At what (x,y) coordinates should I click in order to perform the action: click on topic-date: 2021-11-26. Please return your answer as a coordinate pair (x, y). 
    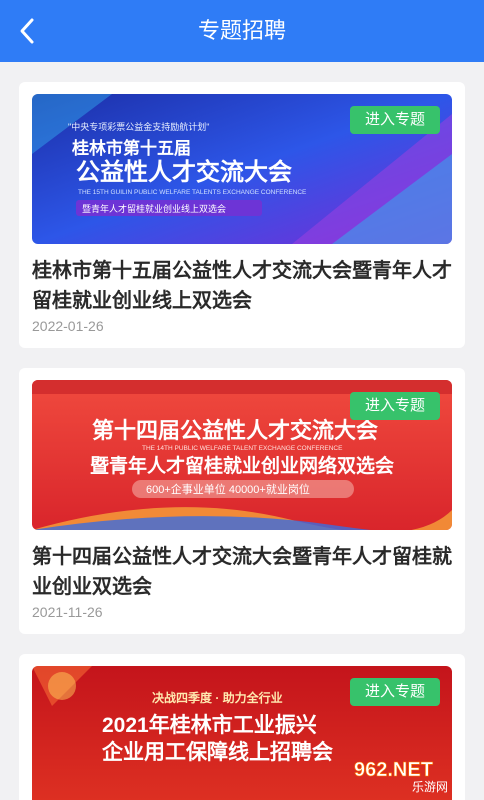
    Looking at the image, I should click on (67, 612).